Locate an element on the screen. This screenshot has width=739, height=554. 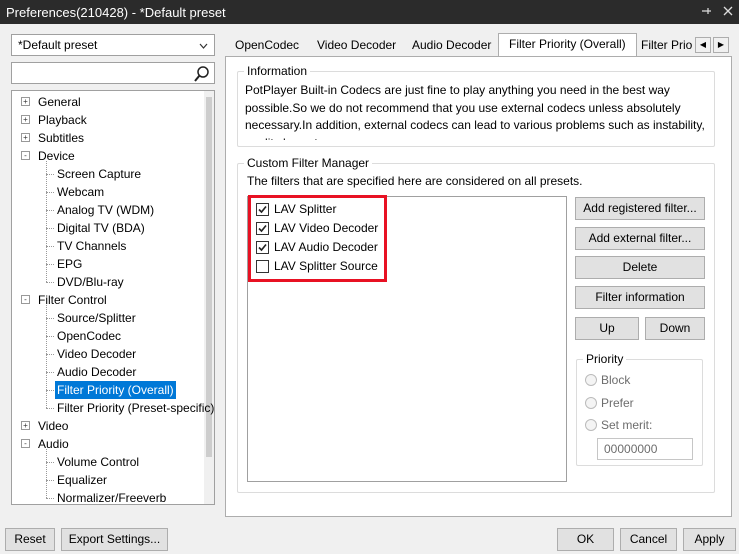
tree-item-label: Audio is located at coordinates (53, 444).